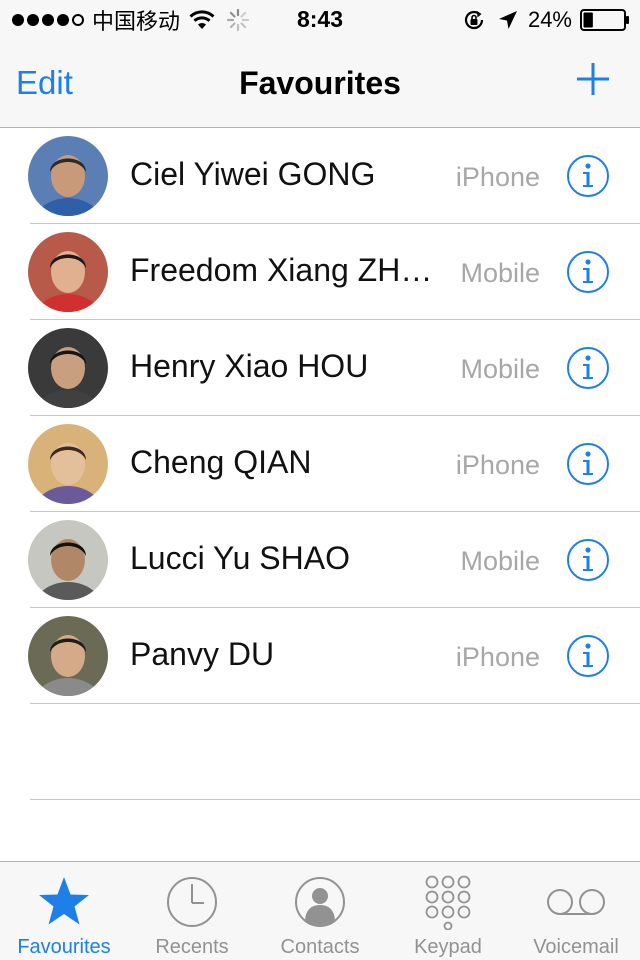 The width and height of the screenshot is (640, 960). I want to click on tab-label: Voicemail, so click(576, 947).